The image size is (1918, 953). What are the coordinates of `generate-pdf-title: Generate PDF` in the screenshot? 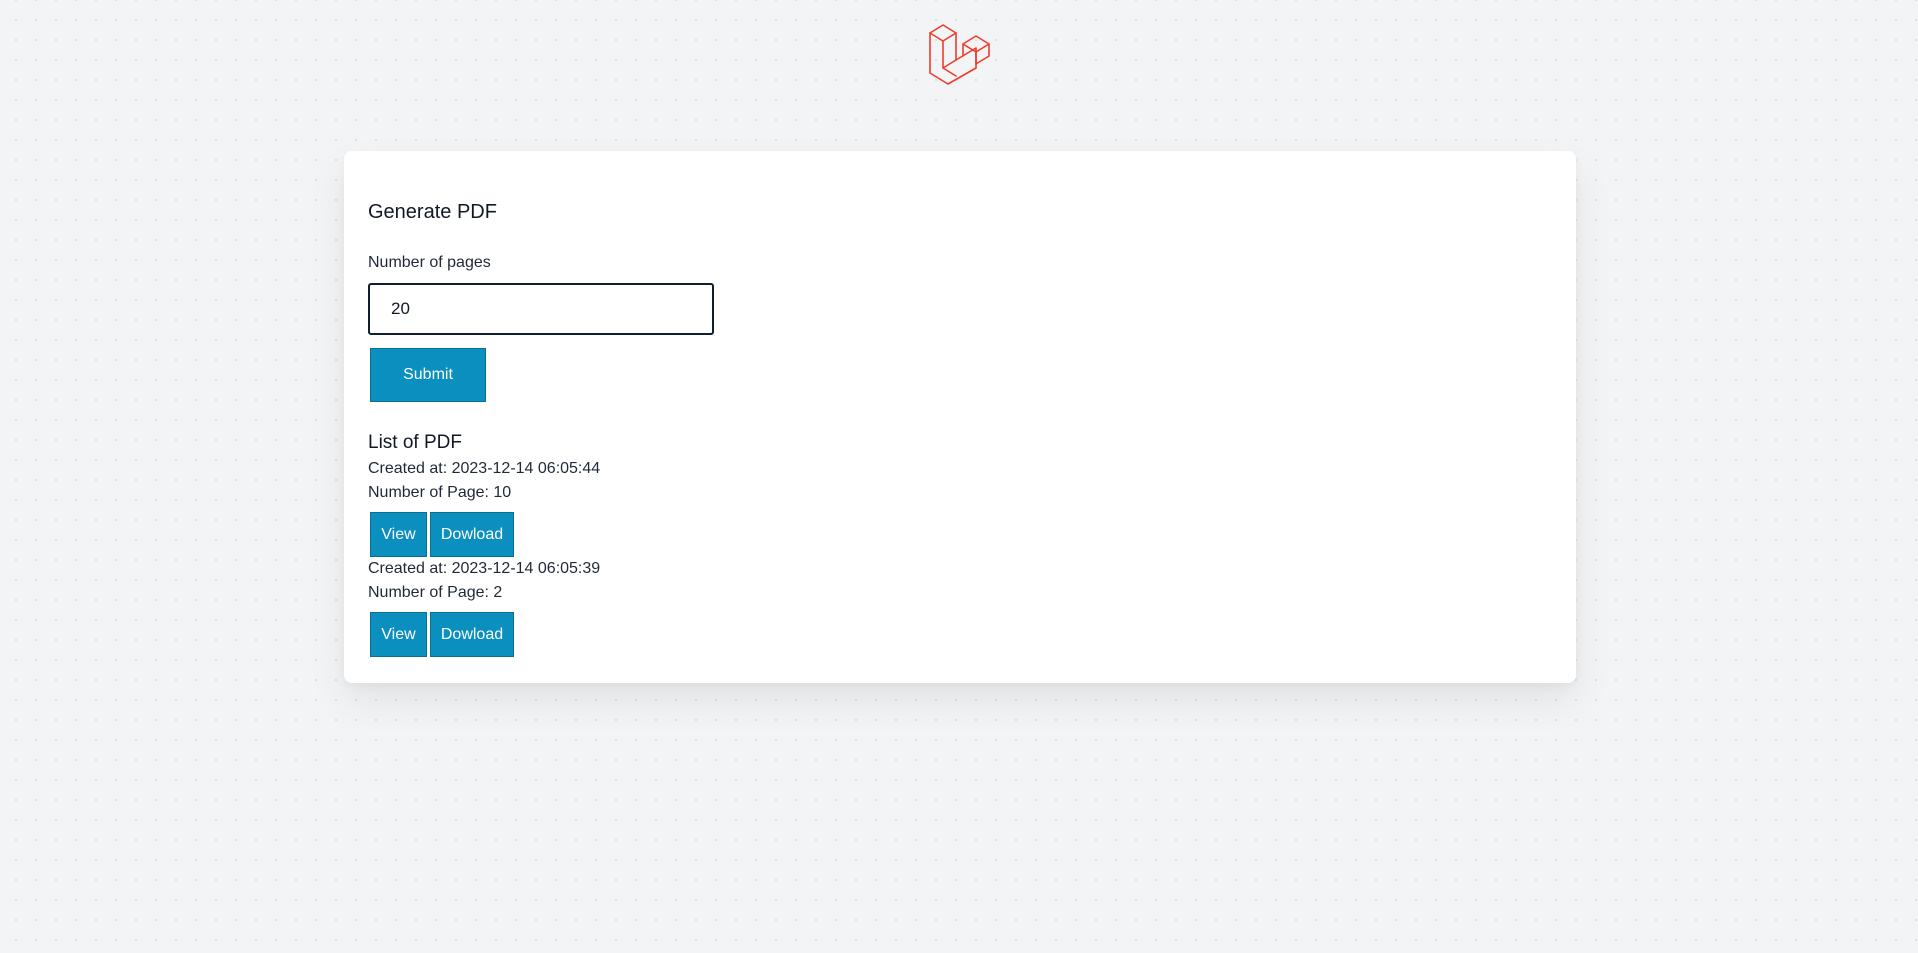 It's located at (432, 212).